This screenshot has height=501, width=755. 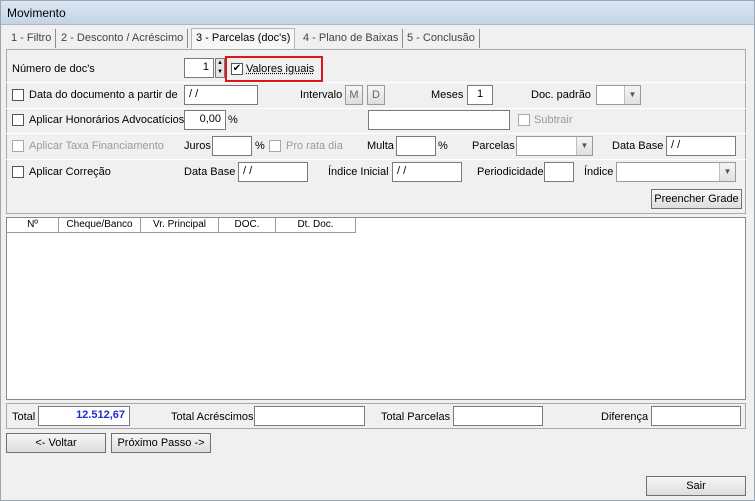 What do you see at coordinates (559, 172) in the screenshot?
I see `periodicidade-input` at bounding box center [559, 172].